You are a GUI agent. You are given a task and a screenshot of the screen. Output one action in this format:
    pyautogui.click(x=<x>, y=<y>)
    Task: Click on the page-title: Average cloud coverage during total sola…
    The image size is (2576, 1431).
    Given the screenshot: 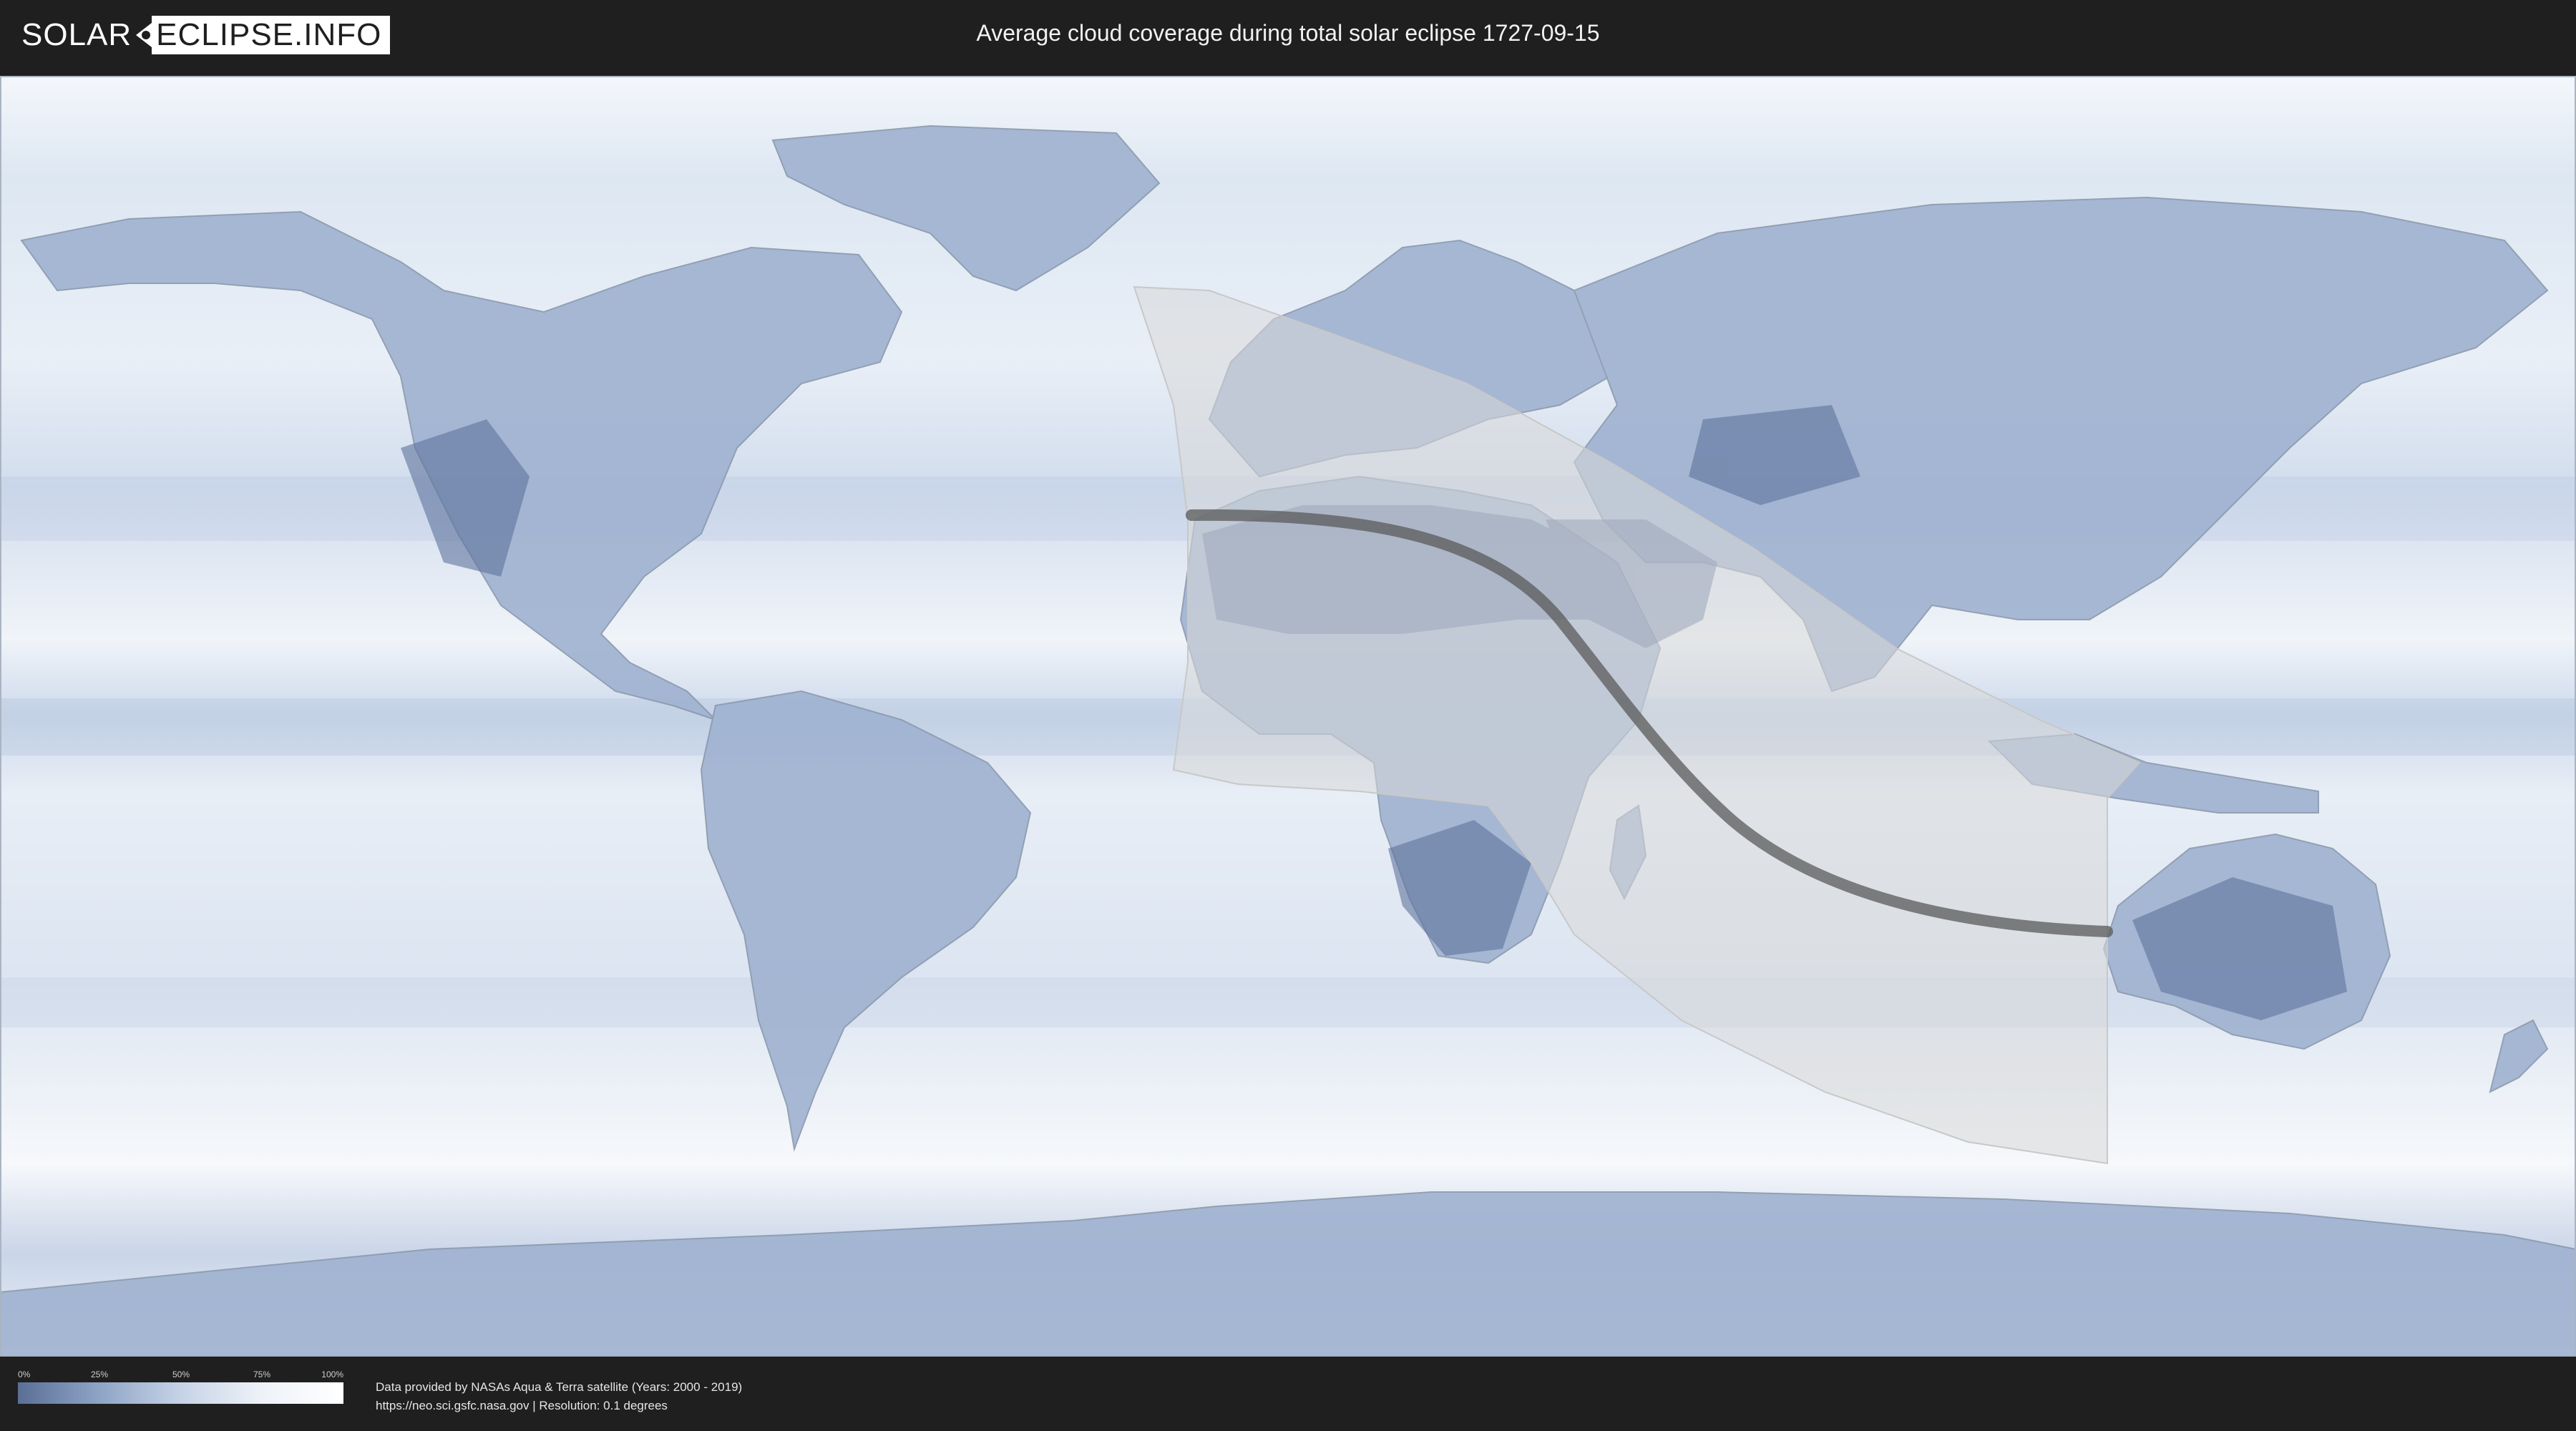 What is the action you would take?
    pyautogui.click(x=1288, y=33)
    